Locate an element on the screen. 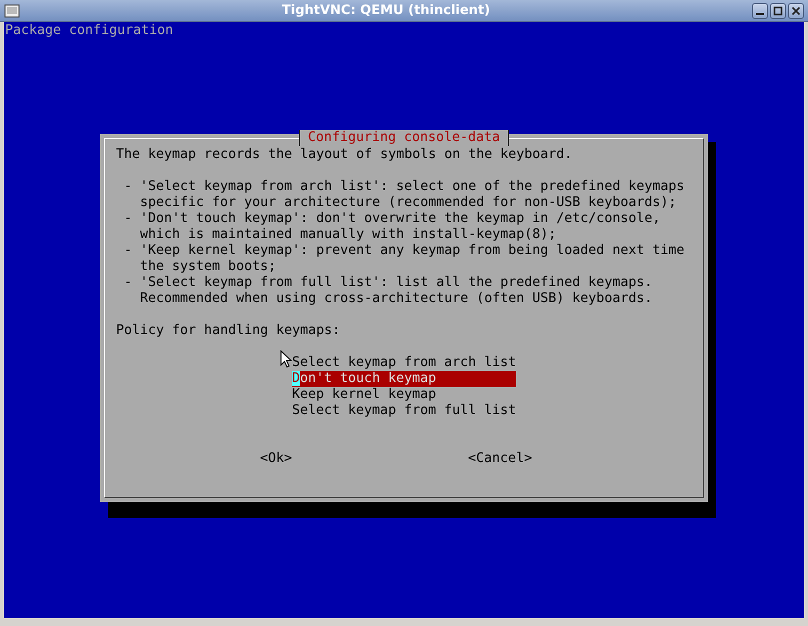 The image size is (808, 626). option-item: Keep kernel keymap is located at coordinates (404, 395).